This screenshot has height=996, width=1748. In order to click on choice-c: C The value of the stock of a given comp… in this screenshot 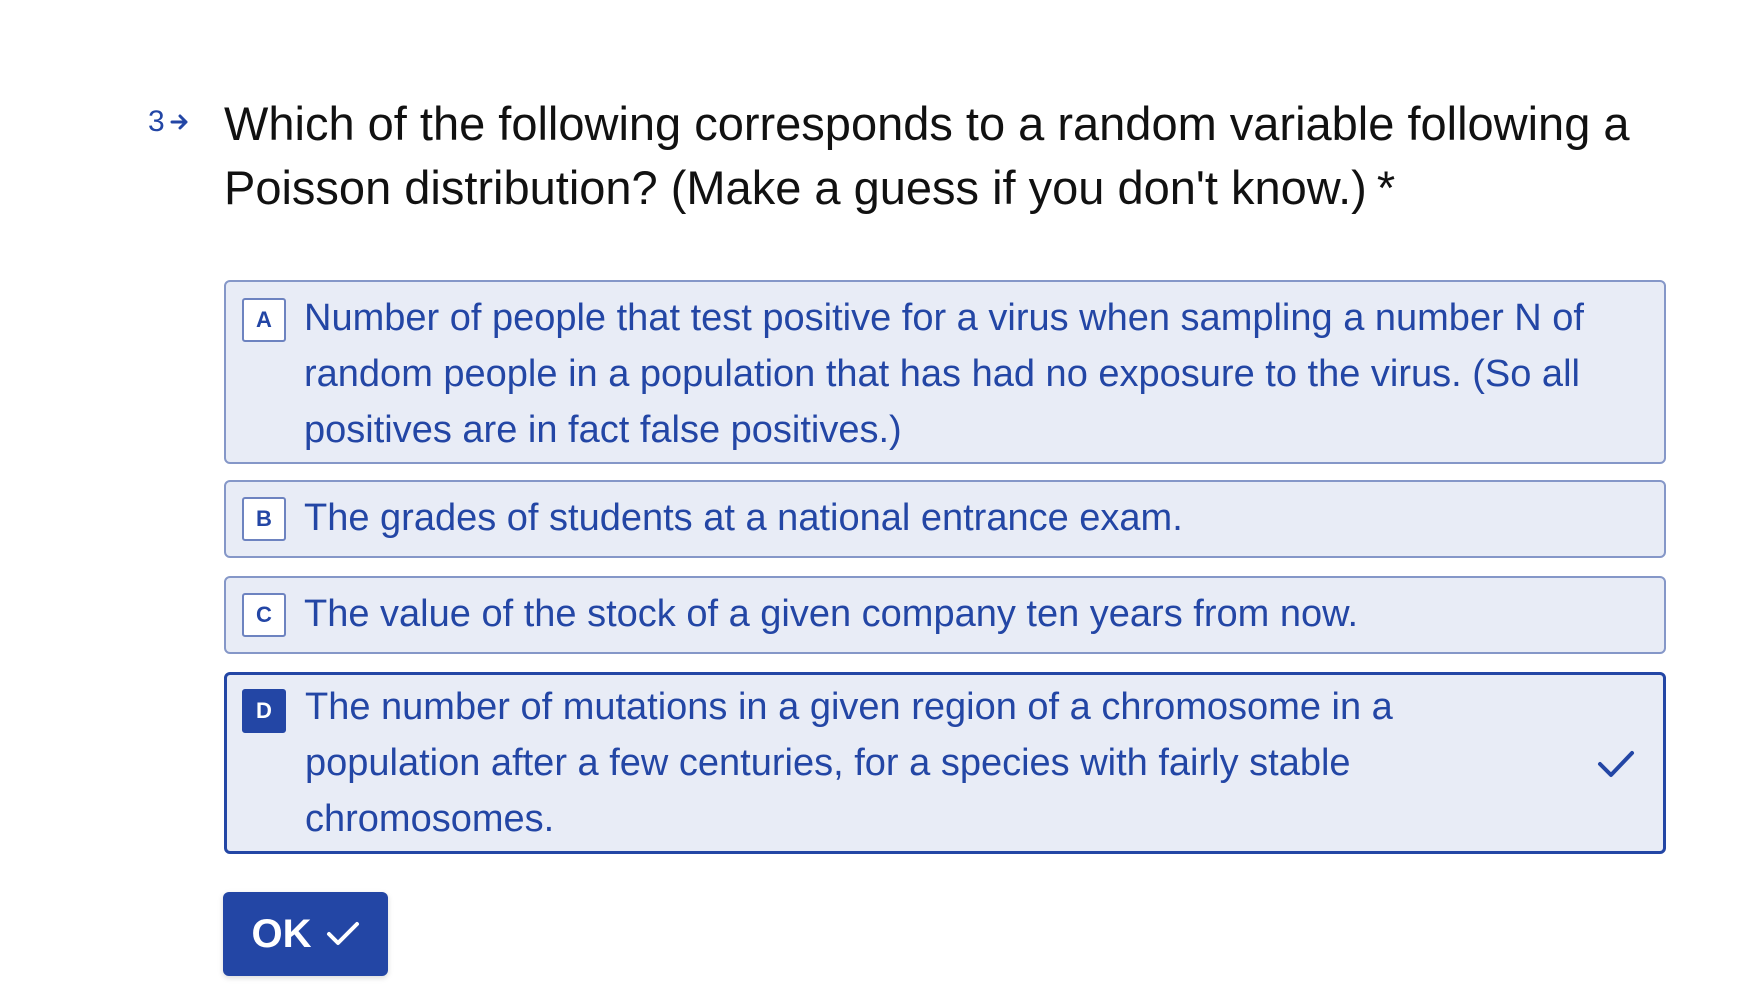, I will do `click(945, 615)`.